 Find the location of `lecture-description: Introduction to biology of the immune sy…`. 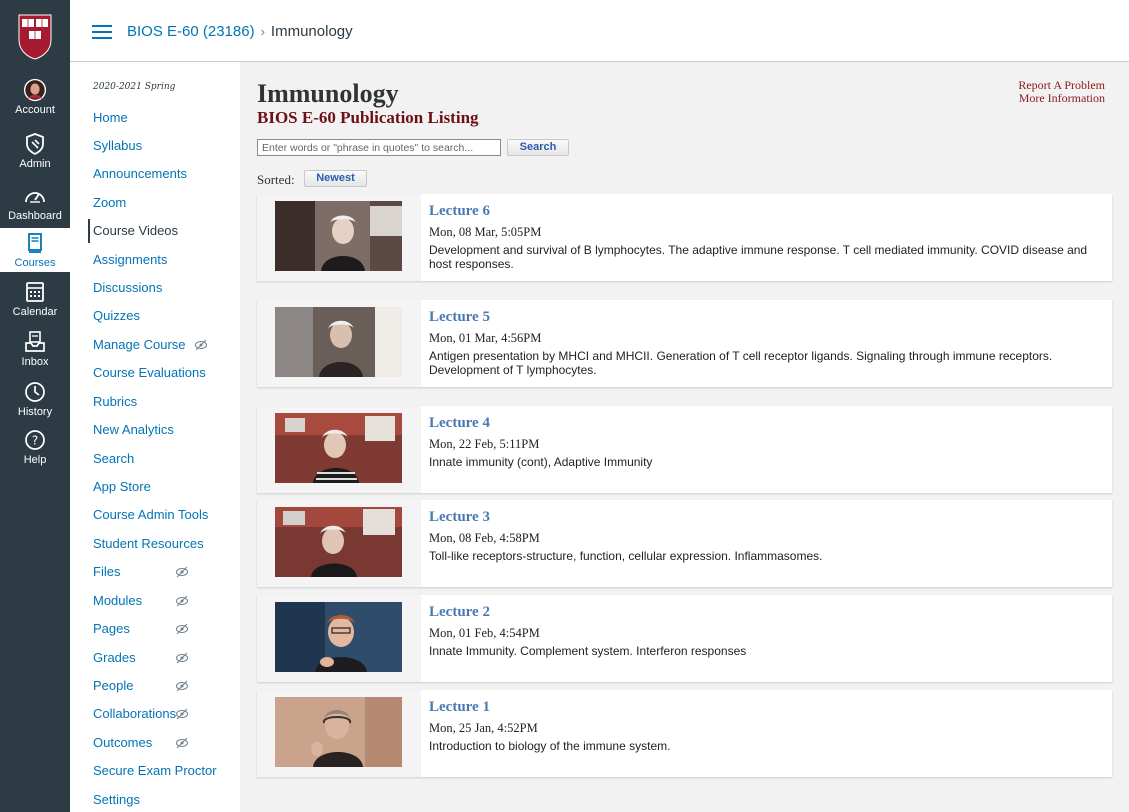

lecture-description: Introduction to biology of the immune sy… is located at coordinates (550, 746).